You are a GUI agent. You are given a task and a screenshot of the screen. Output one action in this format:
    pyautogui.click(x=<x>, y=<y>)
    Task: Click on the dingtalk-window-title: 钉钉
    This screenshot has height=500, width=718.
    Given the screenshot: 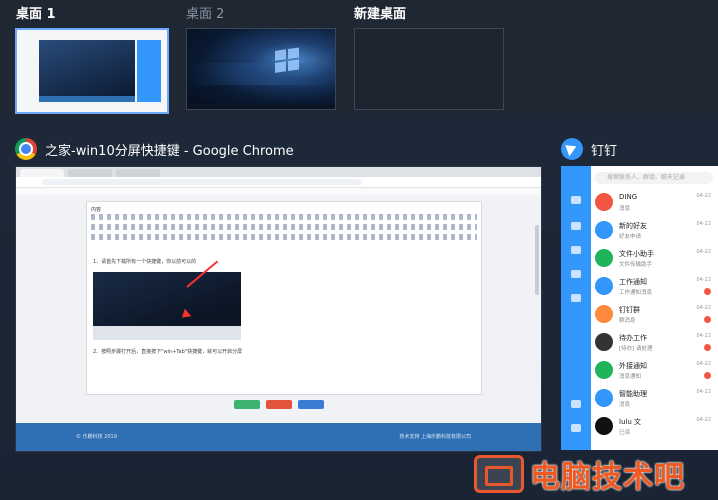 What is the action you would take?
    pyautogui.click(x=604, y=151)
    